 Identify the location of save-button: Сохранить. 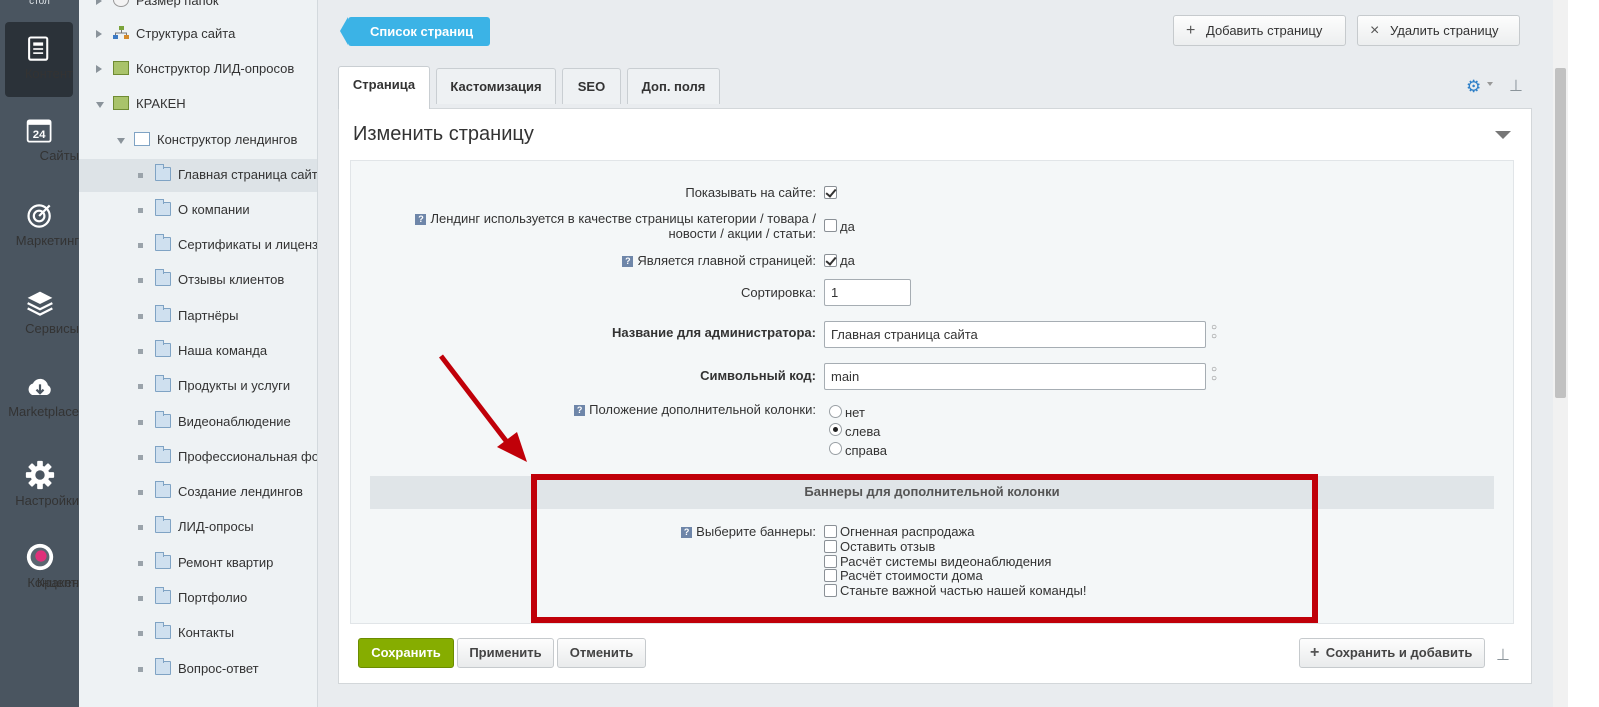
(406, 653).